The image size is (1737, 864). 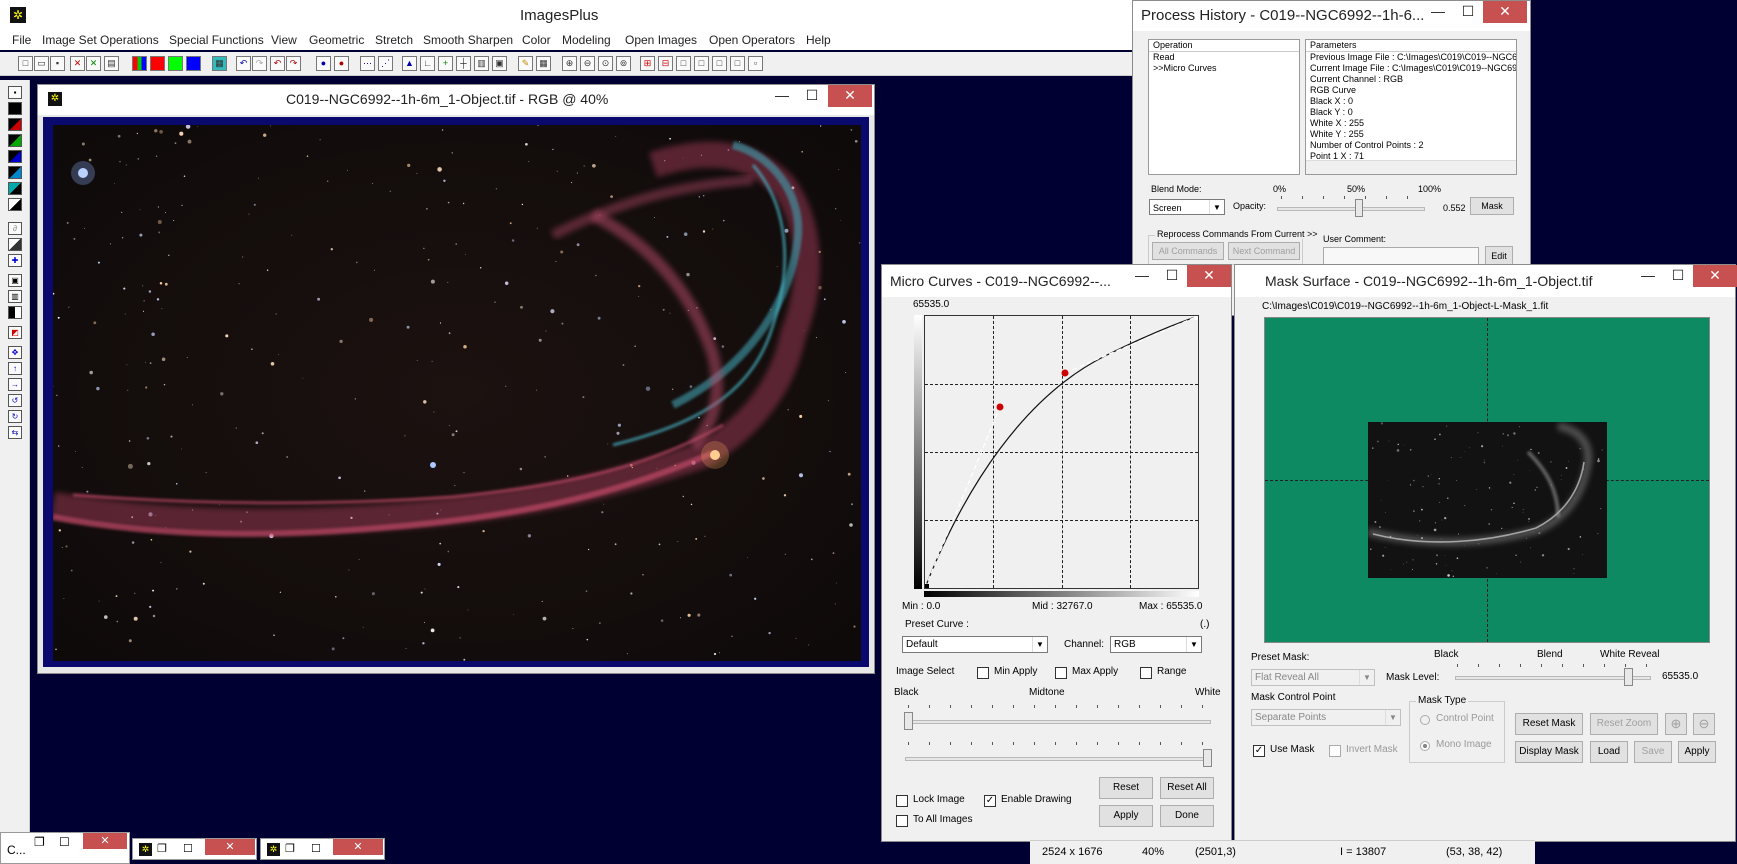 What do you see at coordinates (15, 432) in the screenshot?
I see `tool-flip-icon: ⇆` at bounding box center [15, 432].